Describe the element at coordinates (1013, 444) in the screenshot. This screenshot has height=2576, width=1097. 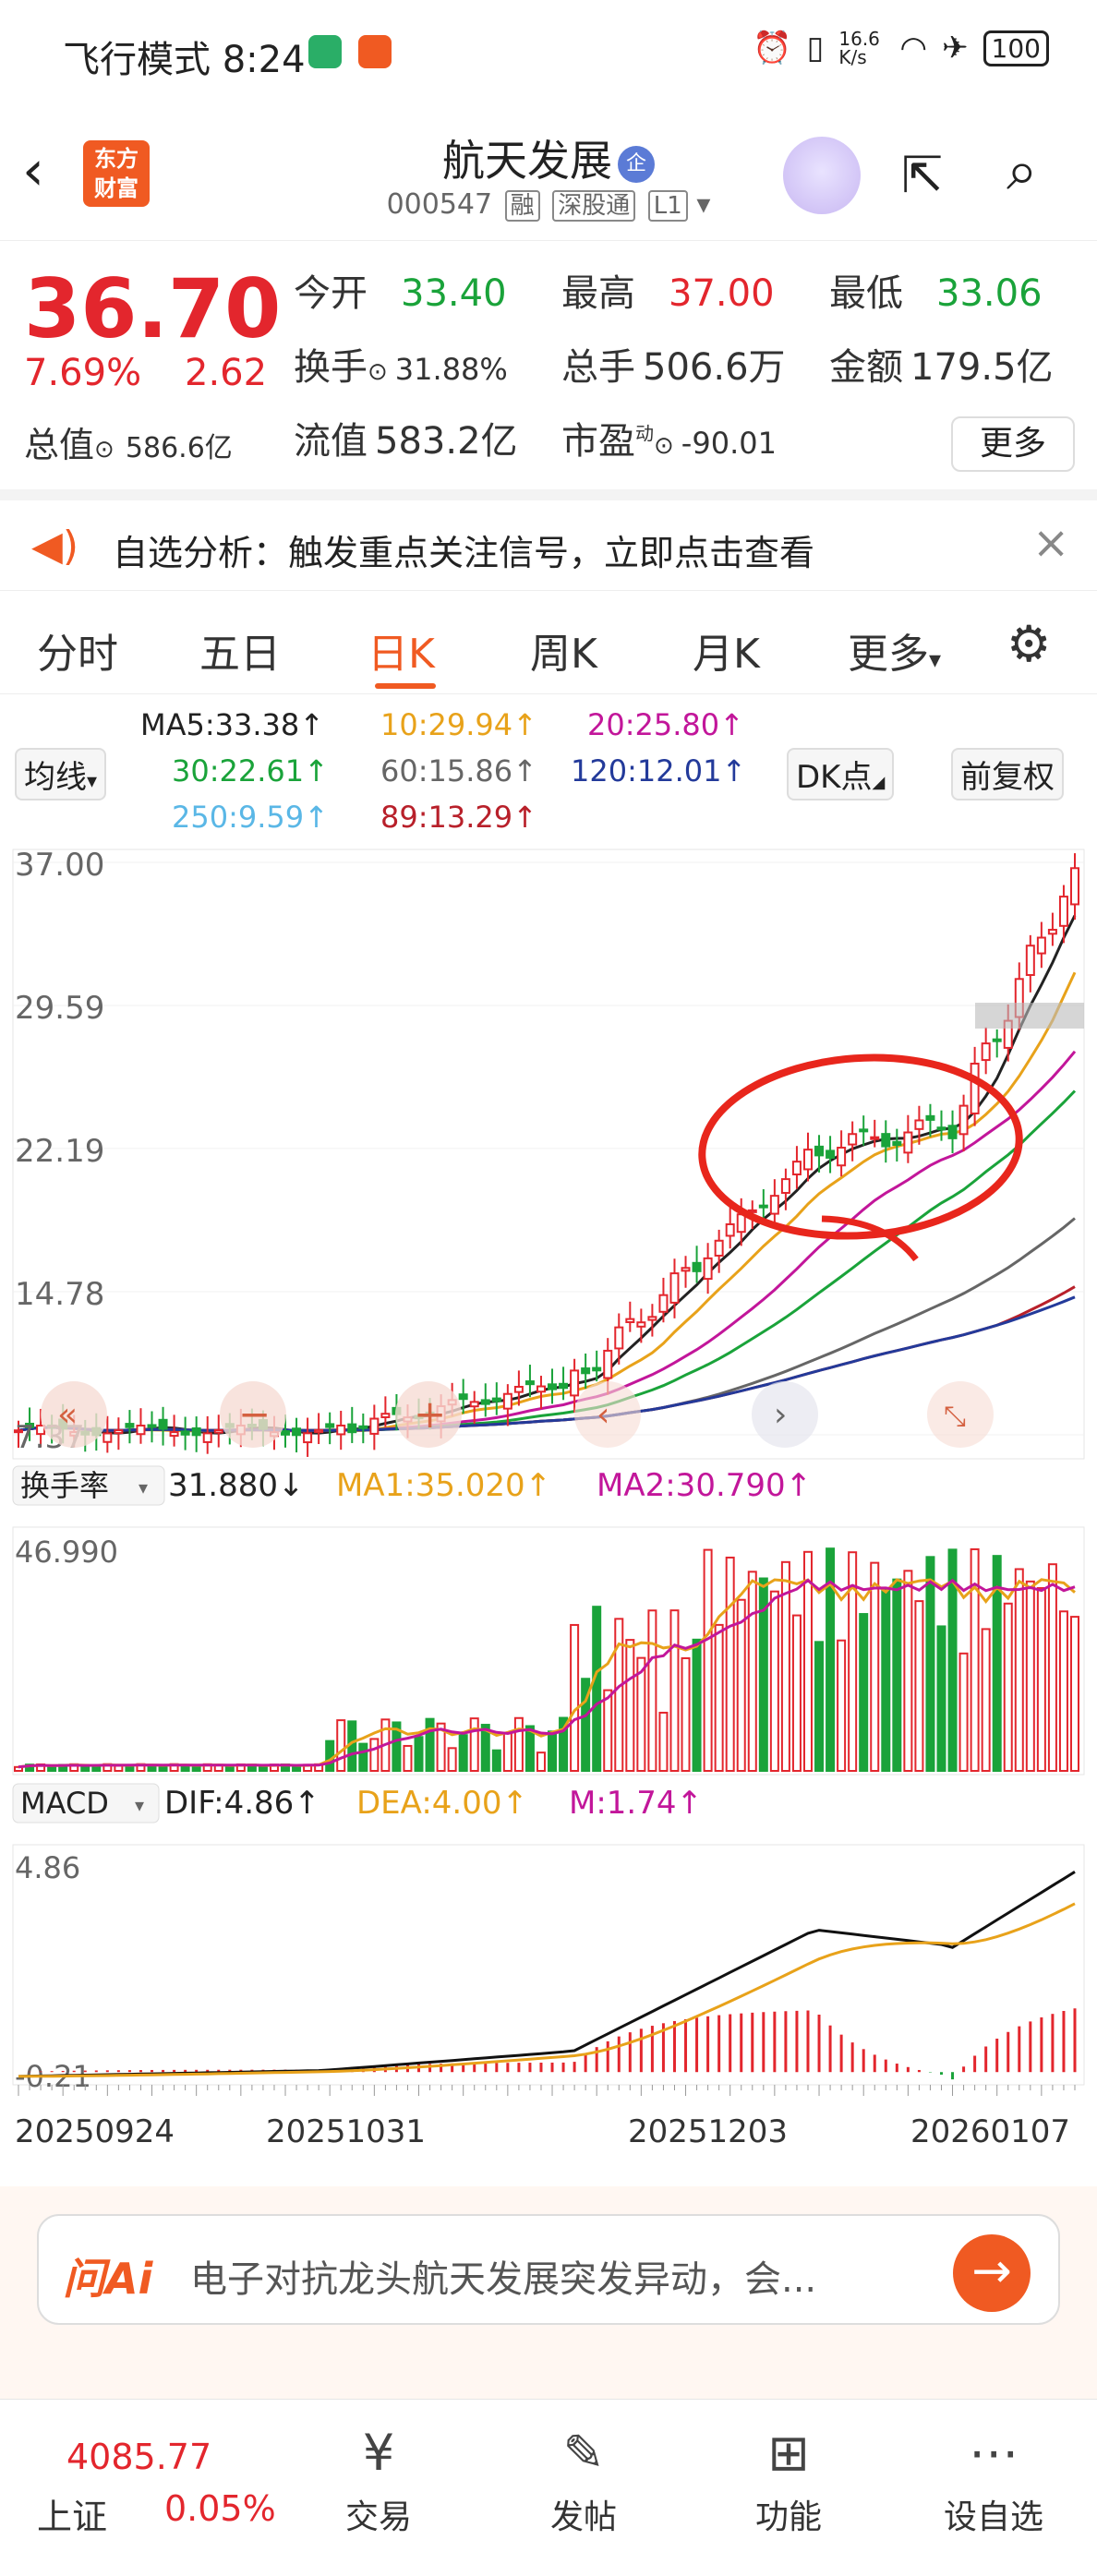
I see `more-button: 更多` at that location.